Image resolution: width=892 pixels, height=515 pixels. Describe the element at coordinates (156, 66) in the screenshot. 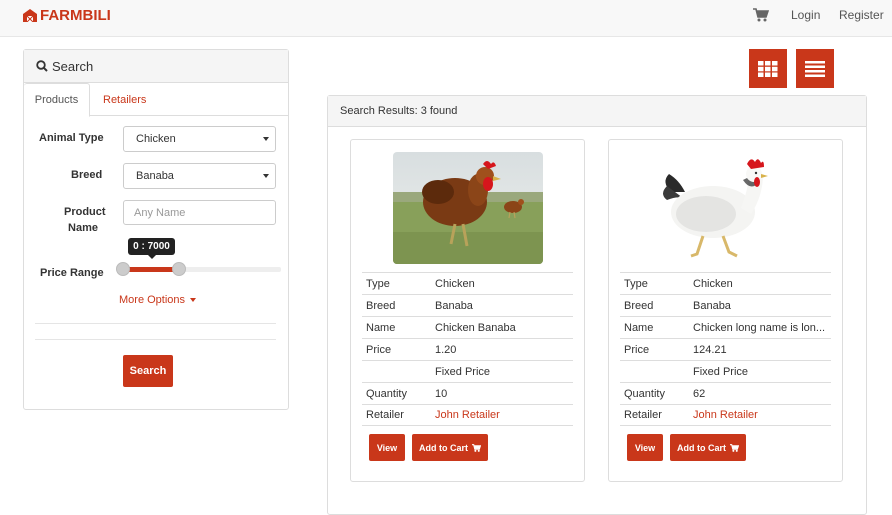

I see `search-panel-heading: Search` at that location.